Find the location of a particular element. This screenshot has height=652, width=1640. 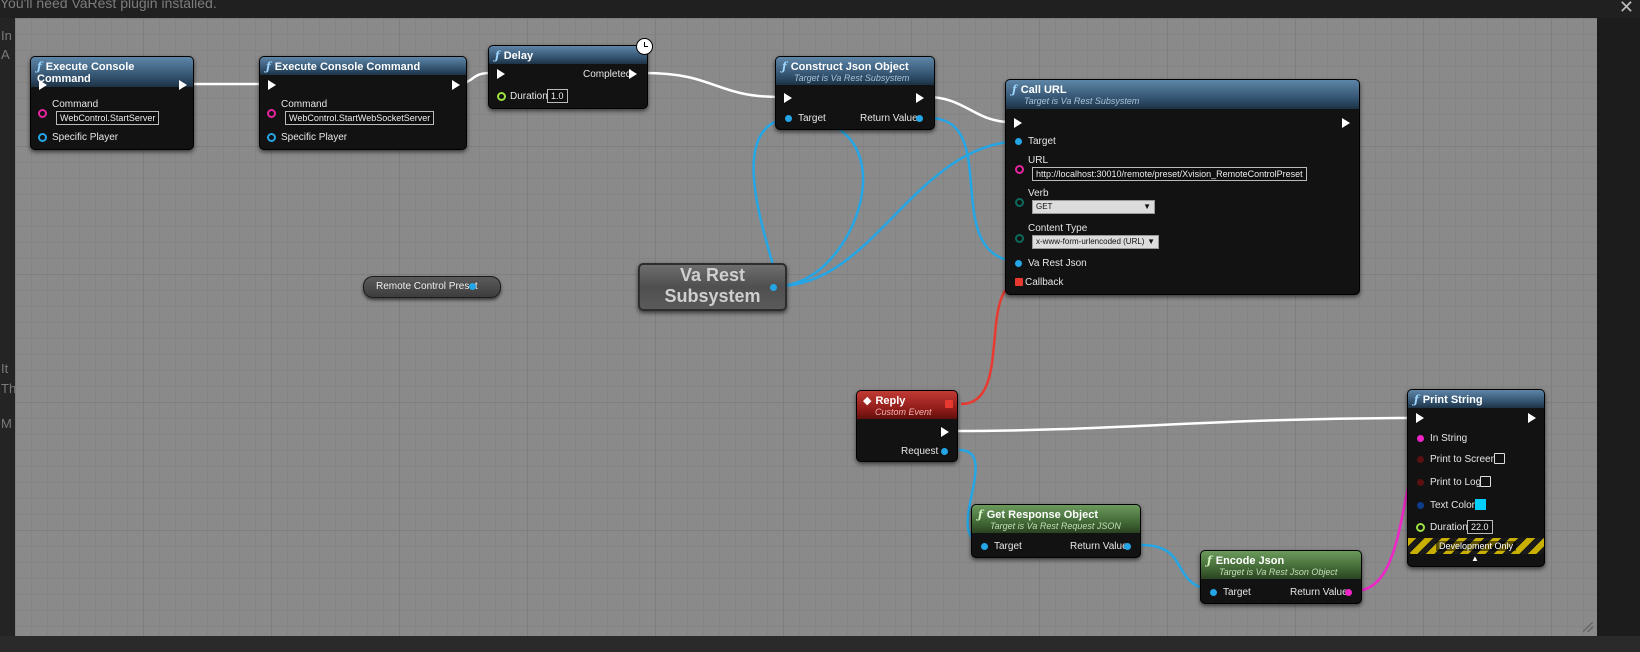

va-rest-subsystem-node: Va Rest Subsystem is located at coordinates (712, 287).